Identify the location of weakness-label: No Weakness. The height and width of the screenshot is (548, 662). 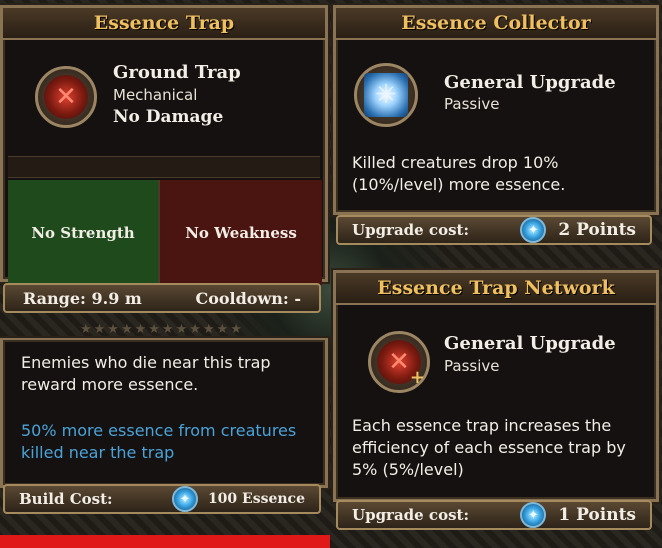
(241, 232).